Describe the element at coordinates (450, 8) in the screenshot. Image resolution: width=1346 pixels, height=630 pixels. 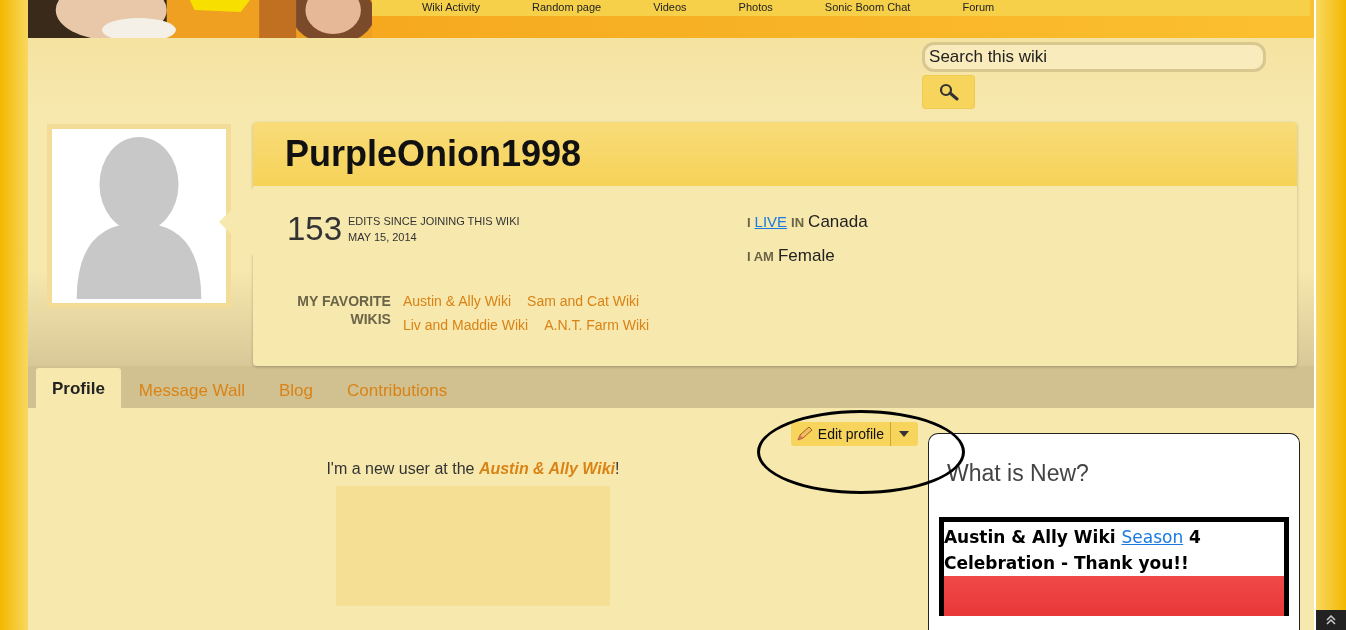
I see `nav-link: Wiki Activity` at that location.